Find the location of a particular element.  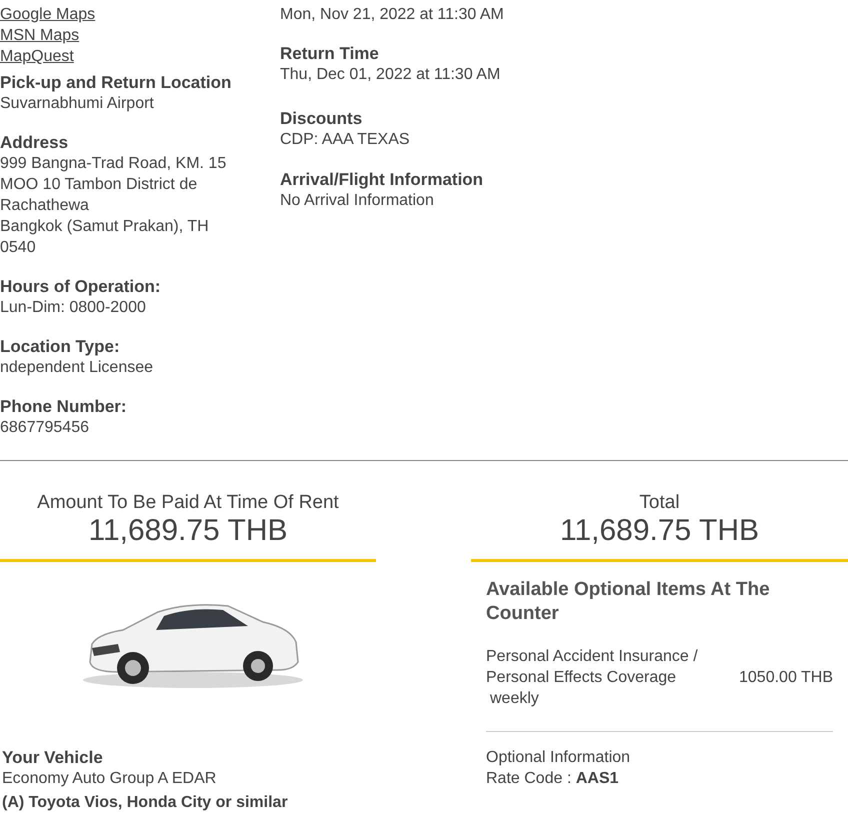

field-label: Discounts is located at coordinates (322, 118).